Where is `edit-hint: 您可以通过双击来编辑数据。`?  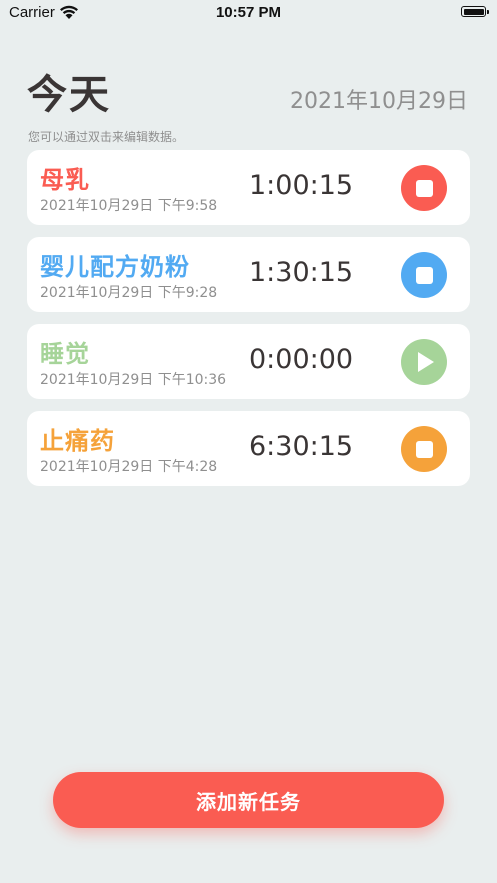 edit-hint: 您可以通过双击来编辑数据。 is located at coordinates (106, 137).